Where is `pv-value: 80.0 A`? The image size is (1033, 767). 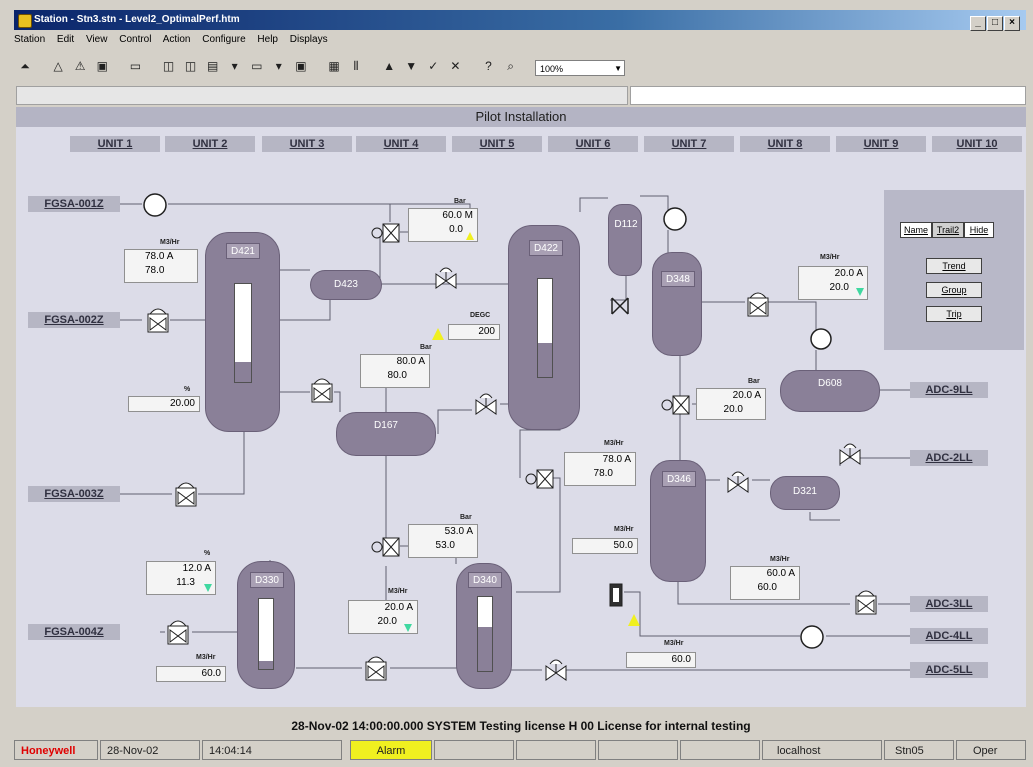 pv-value: 80.0 A is located at coordinates (410, 361).